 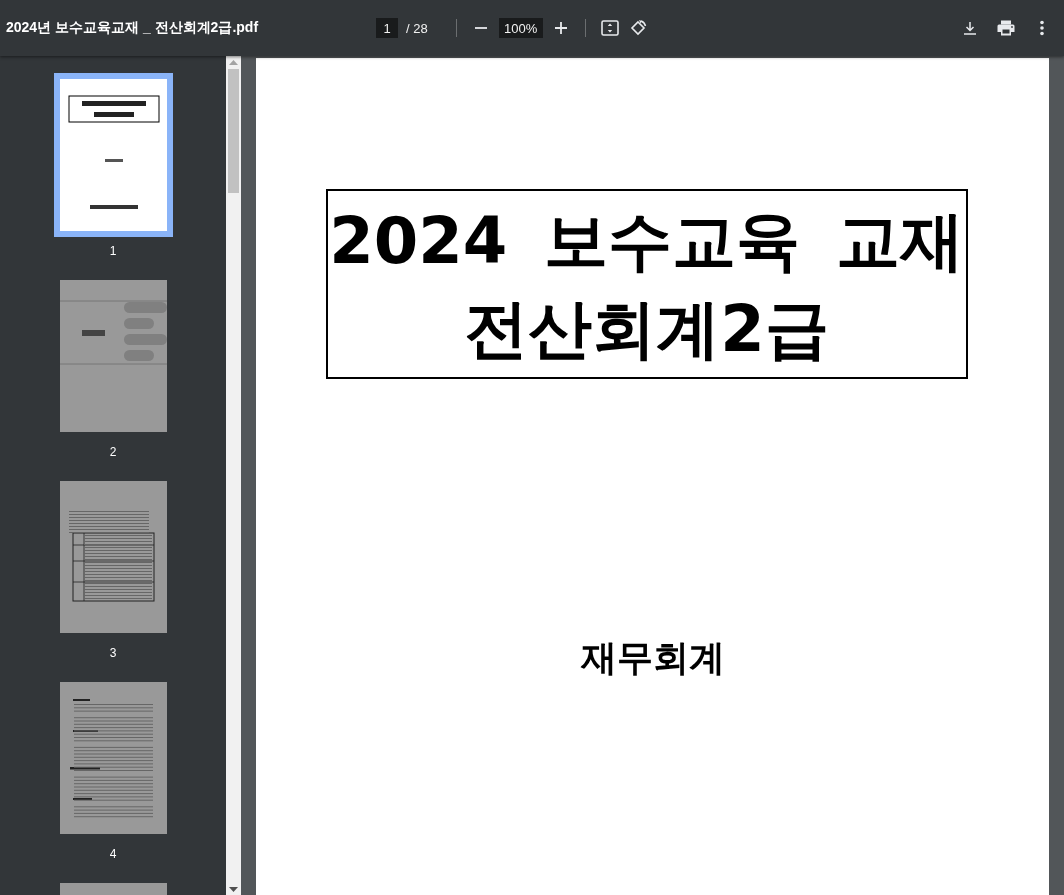 What do you see at coordinates (520, 28) in the screenshot?
I see `zoom-field: 100%` at bounding box center [520, 28].